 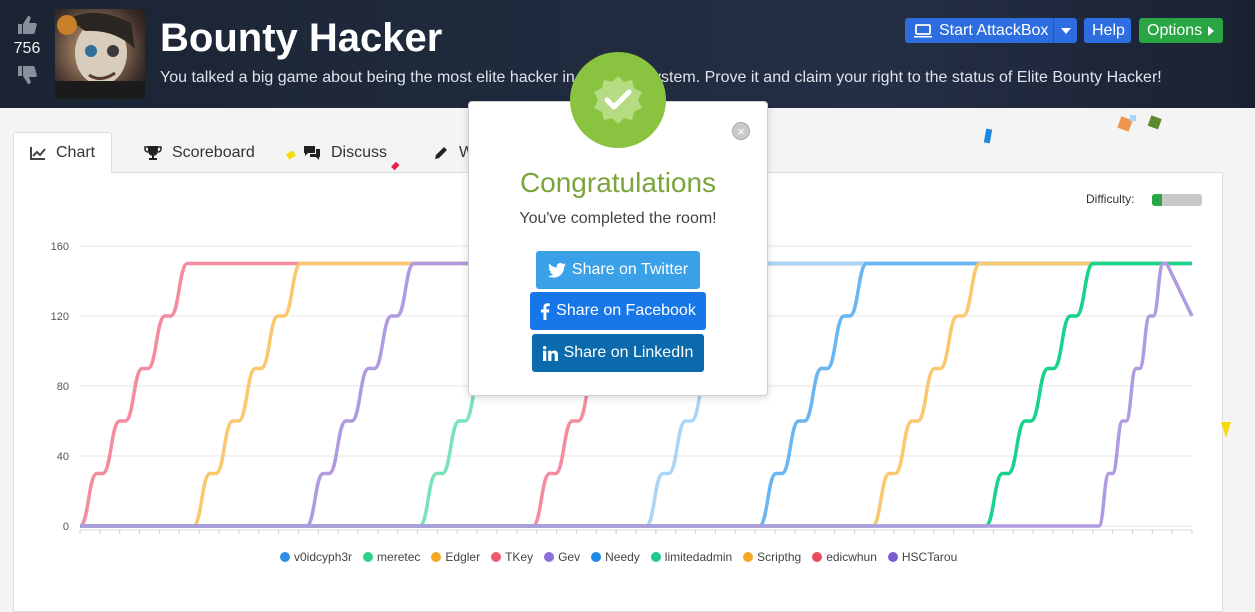 I want to click on y-tick-label: 80, so click(x=63, y=387).